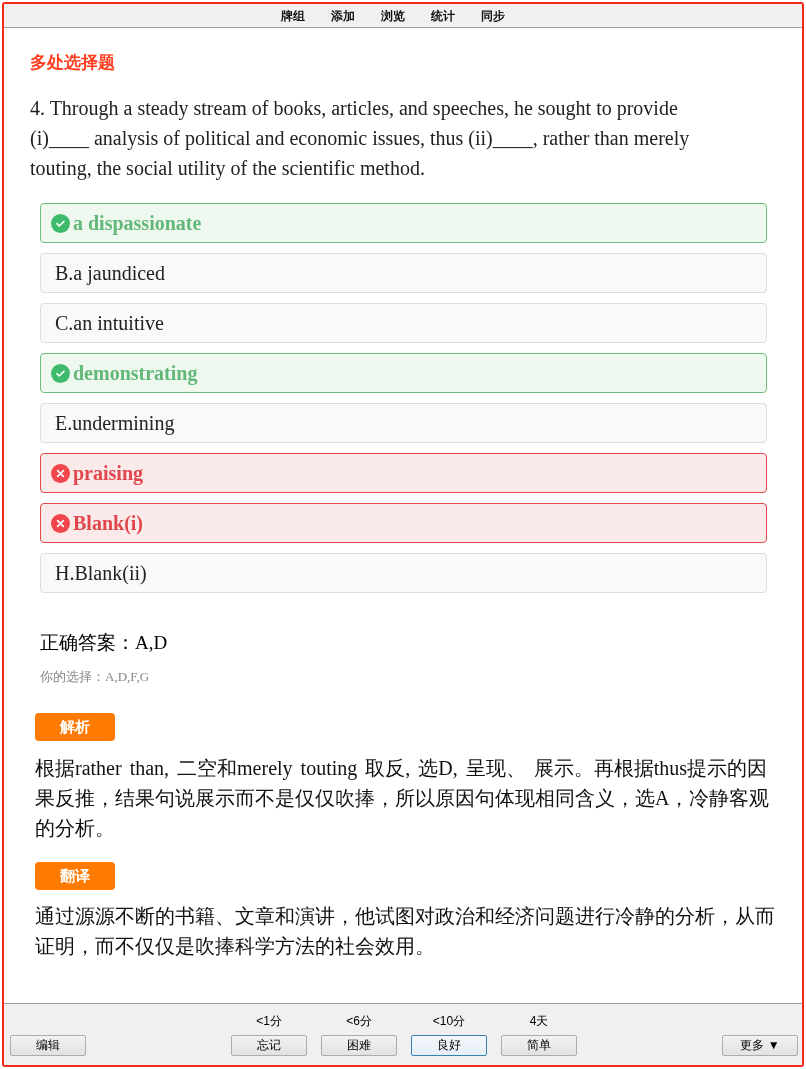 Image resolution: width=806 pixels, height=1069 pixels. What do you see at coordinates (449, 1045) in the screenshot?
I see `answer-button: 良好` at bounding box center [449, 1045].